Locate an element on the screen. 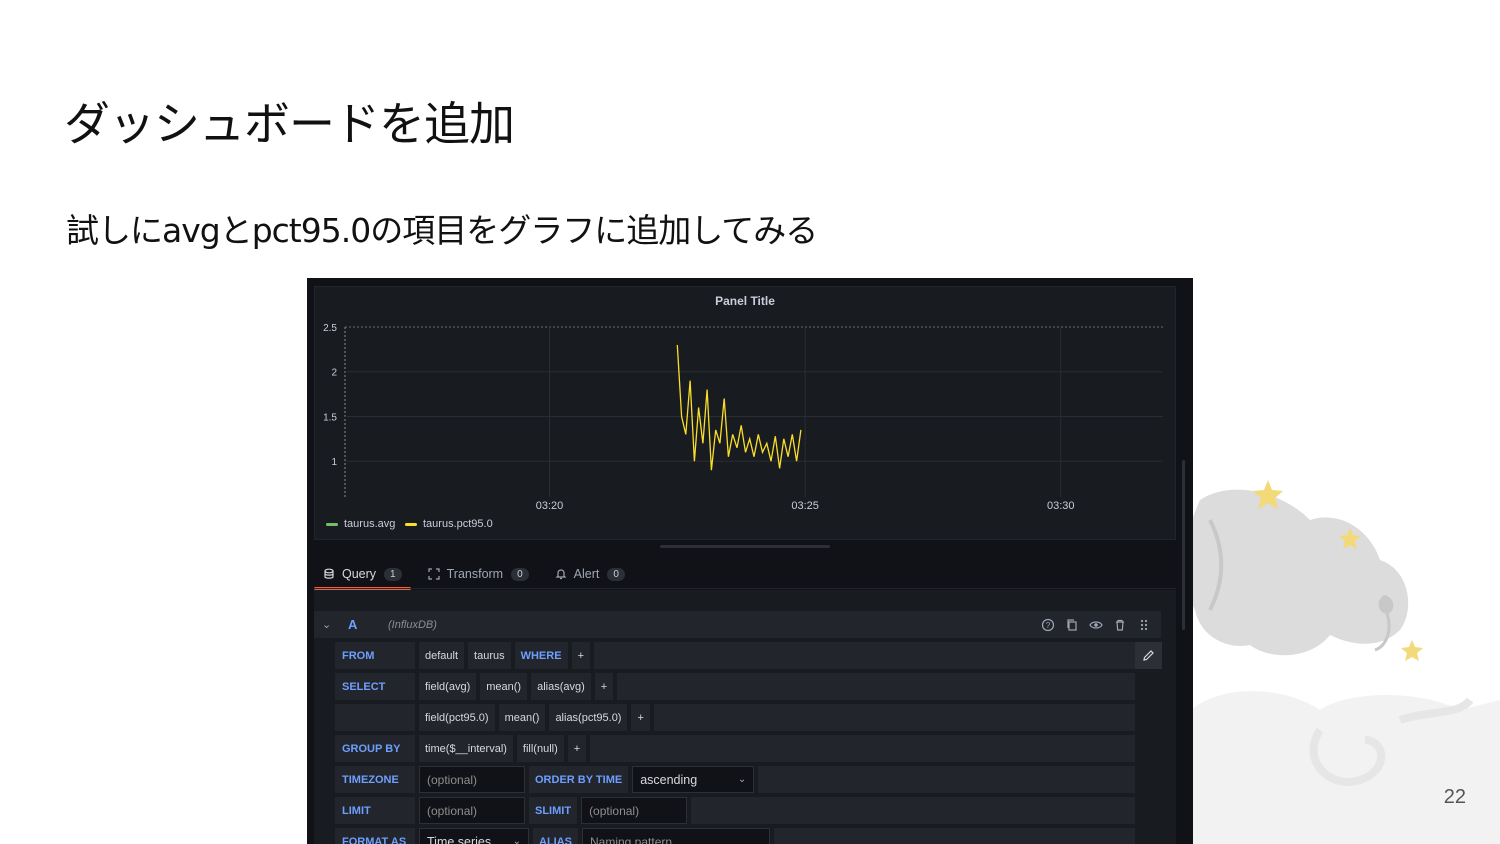  alias-segment-pct95: alias(pct95.0) is located at coordinates (588, 717).